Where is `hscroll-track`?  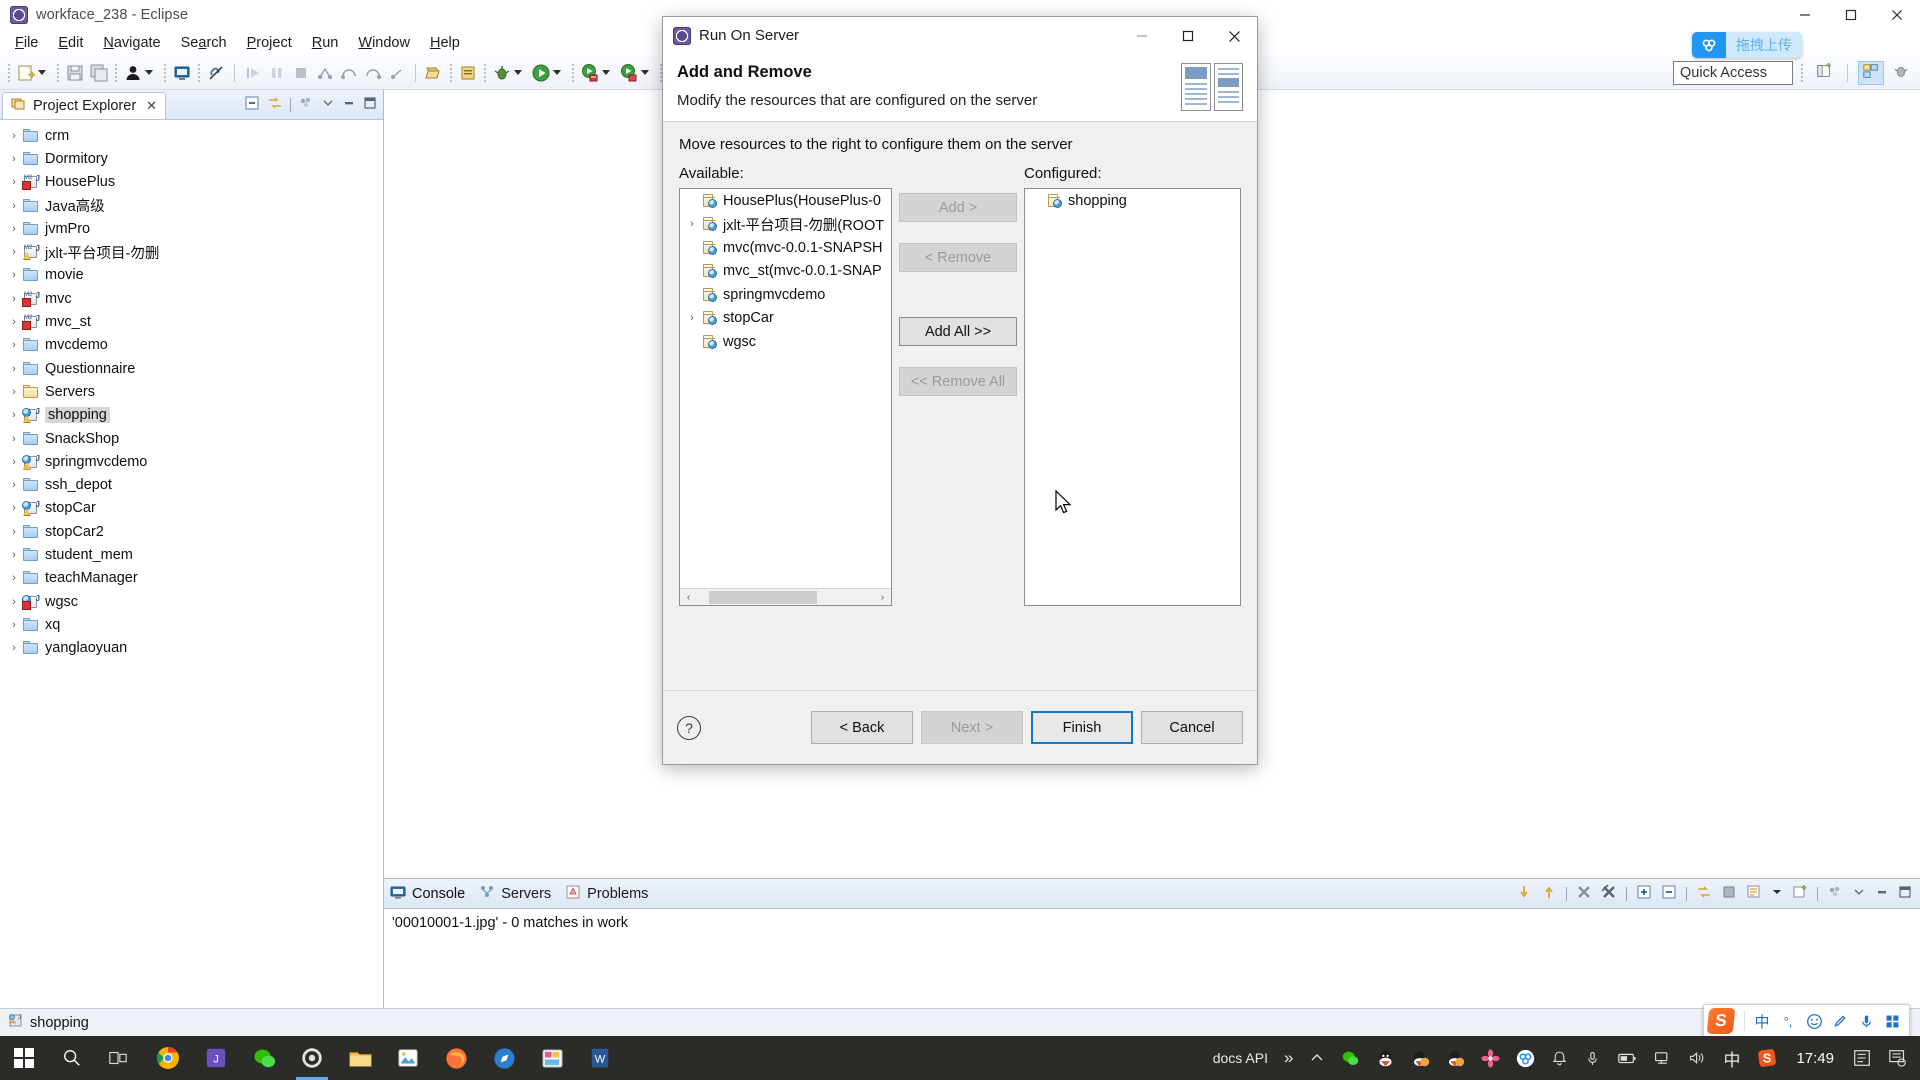
hscroll-track is located at coordinates (785, 596).